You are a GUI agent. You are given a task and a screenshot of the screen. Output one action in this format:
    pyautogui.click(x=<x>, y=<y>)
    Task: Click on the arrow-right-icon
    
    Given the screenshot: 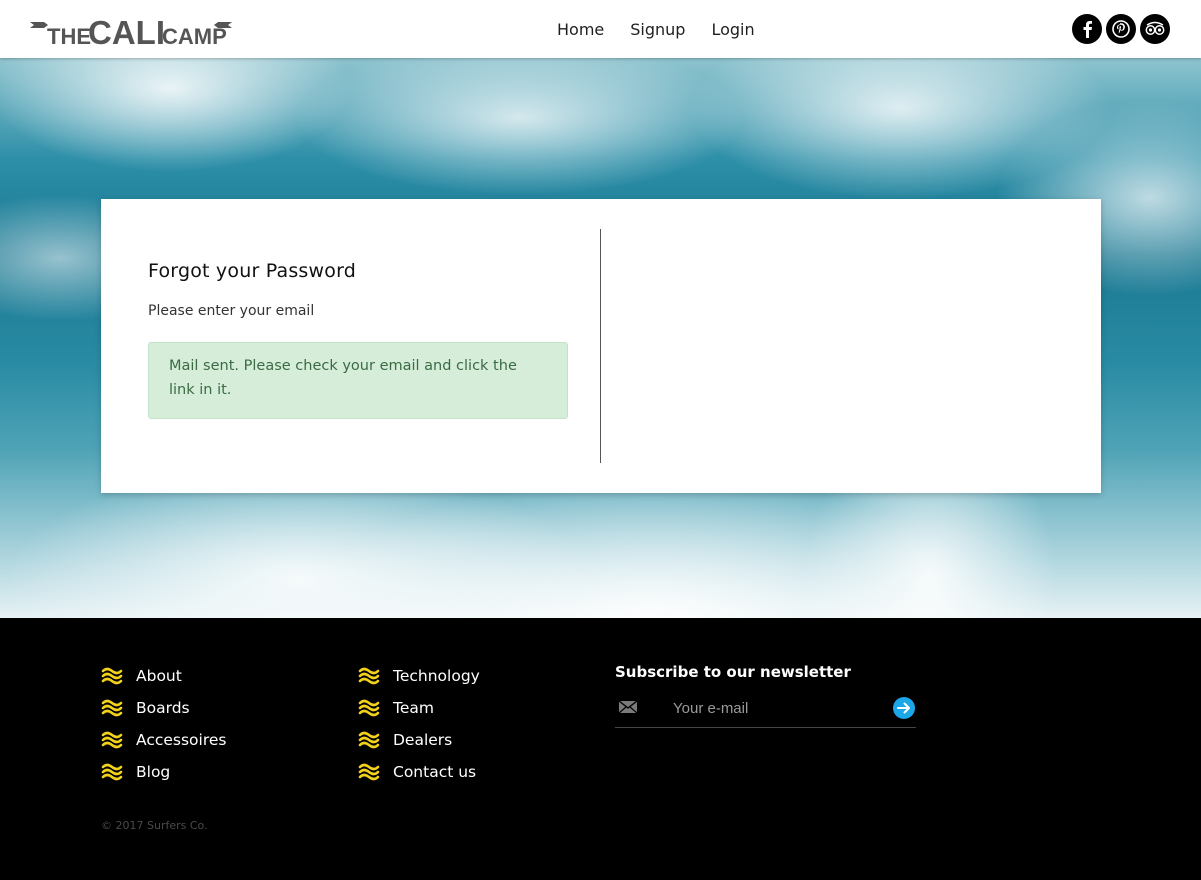 What is the action you would take?
    pyautogui.click(x=903, y=708)
    